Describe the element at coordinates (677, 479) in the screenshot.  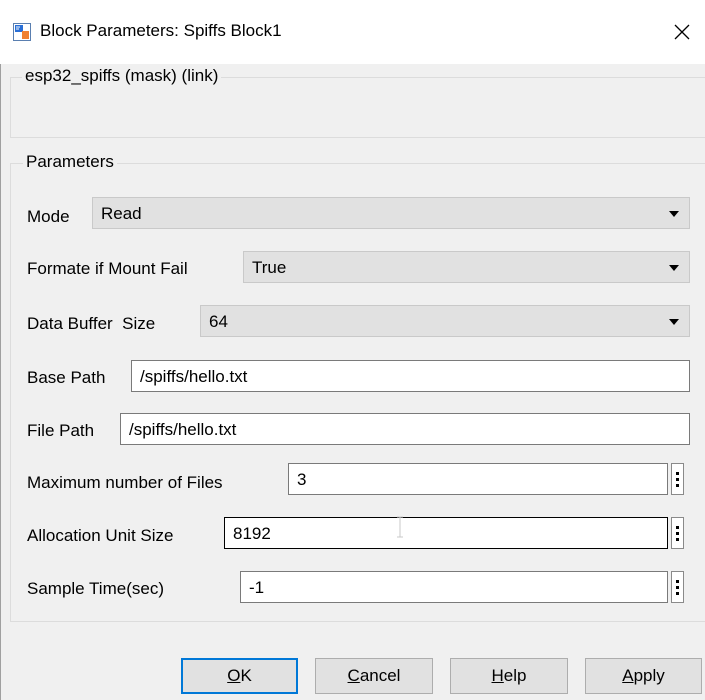
I see `max-files-options-button` at that location.